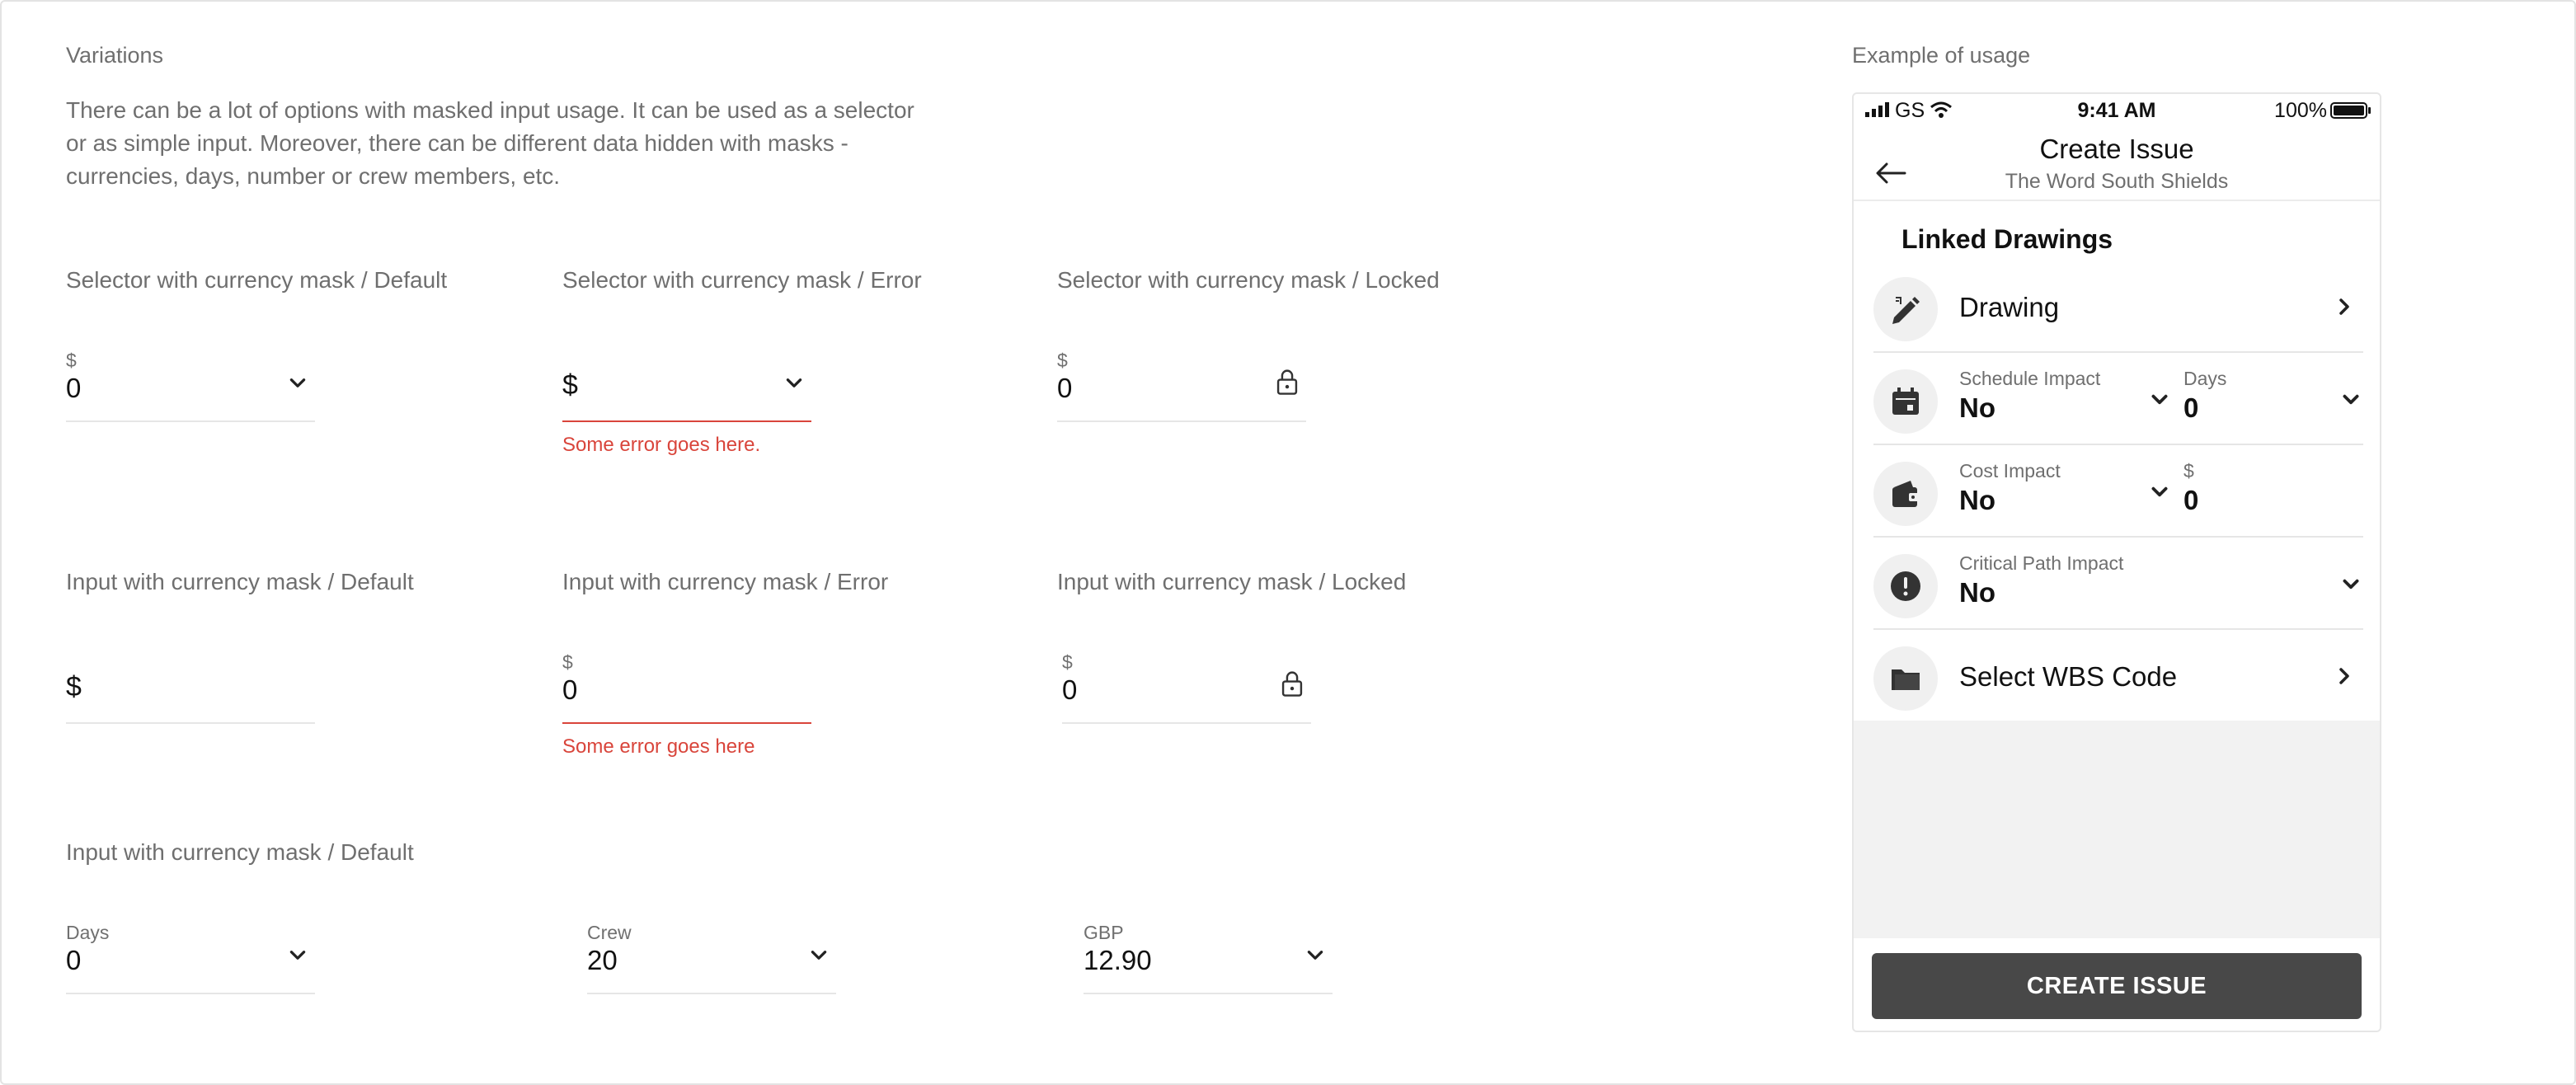 The height and width of the screenshot is (1085, 2576). Describe the element at coordinates (1977, 407) in the screenshot. I see `schedule-impact-value: No` at that location.